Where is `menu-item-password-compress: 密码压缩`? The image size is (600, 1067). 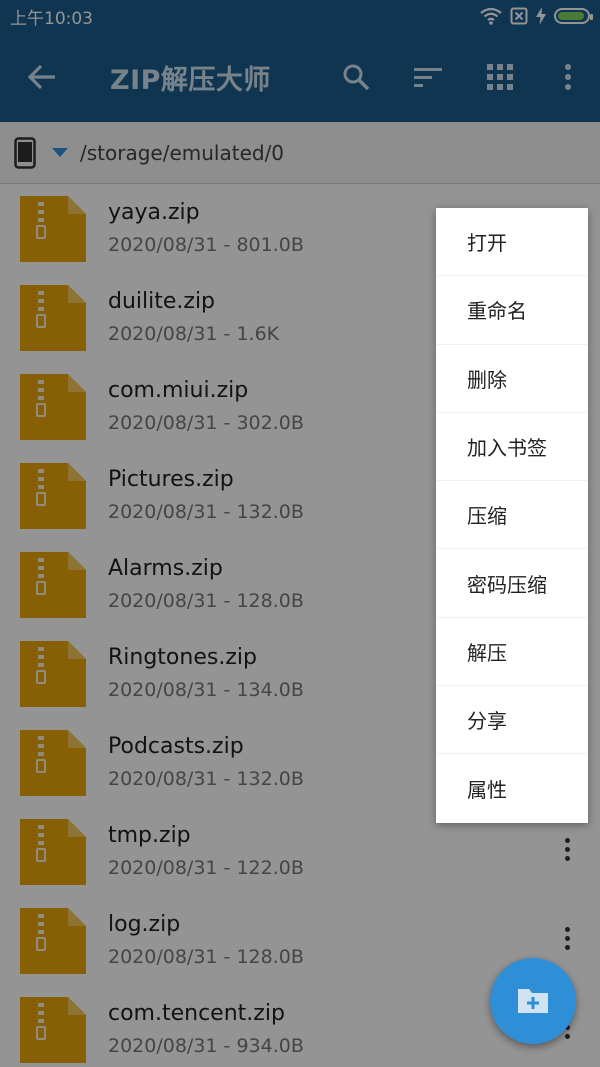 menu-item-password-compress: 密码压缩 is located at coordinates (512, 583).